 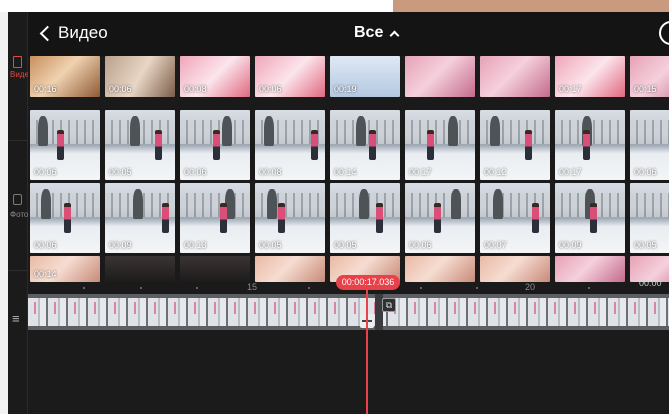 I want to click on album-selector: Все, so click(x=377, y=33).